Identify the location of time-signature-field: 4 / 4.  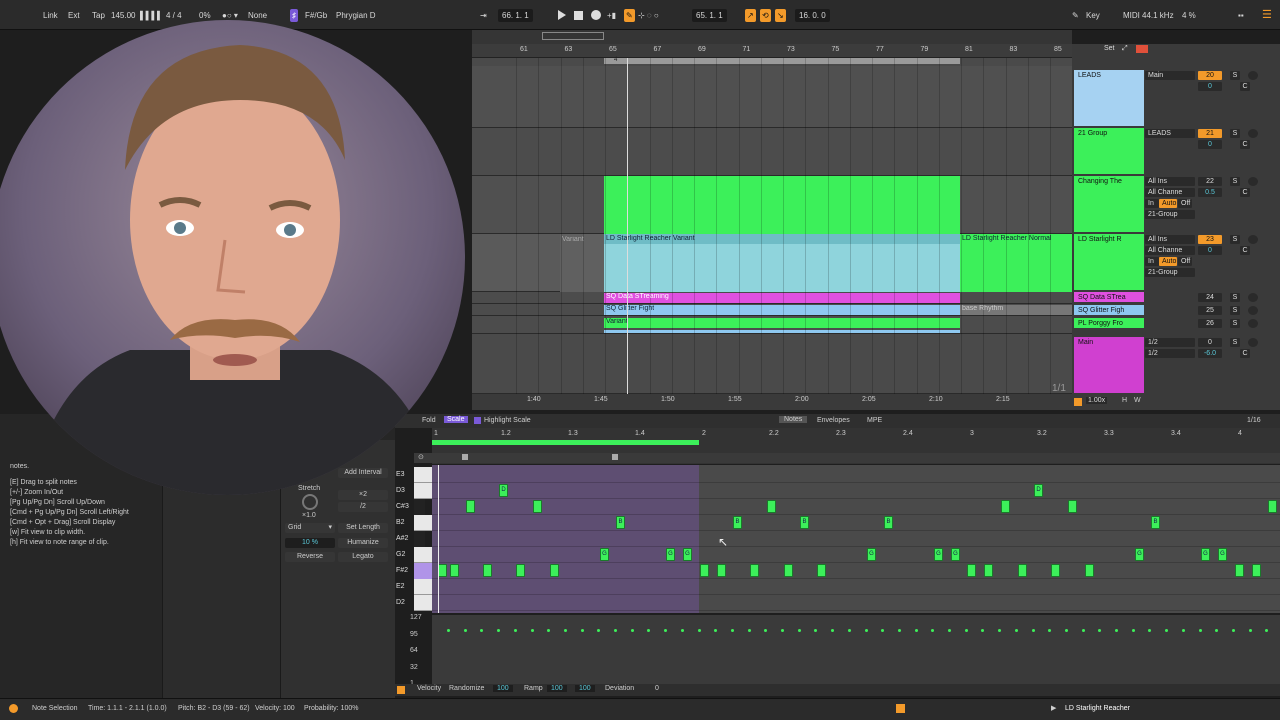
(174, 15).